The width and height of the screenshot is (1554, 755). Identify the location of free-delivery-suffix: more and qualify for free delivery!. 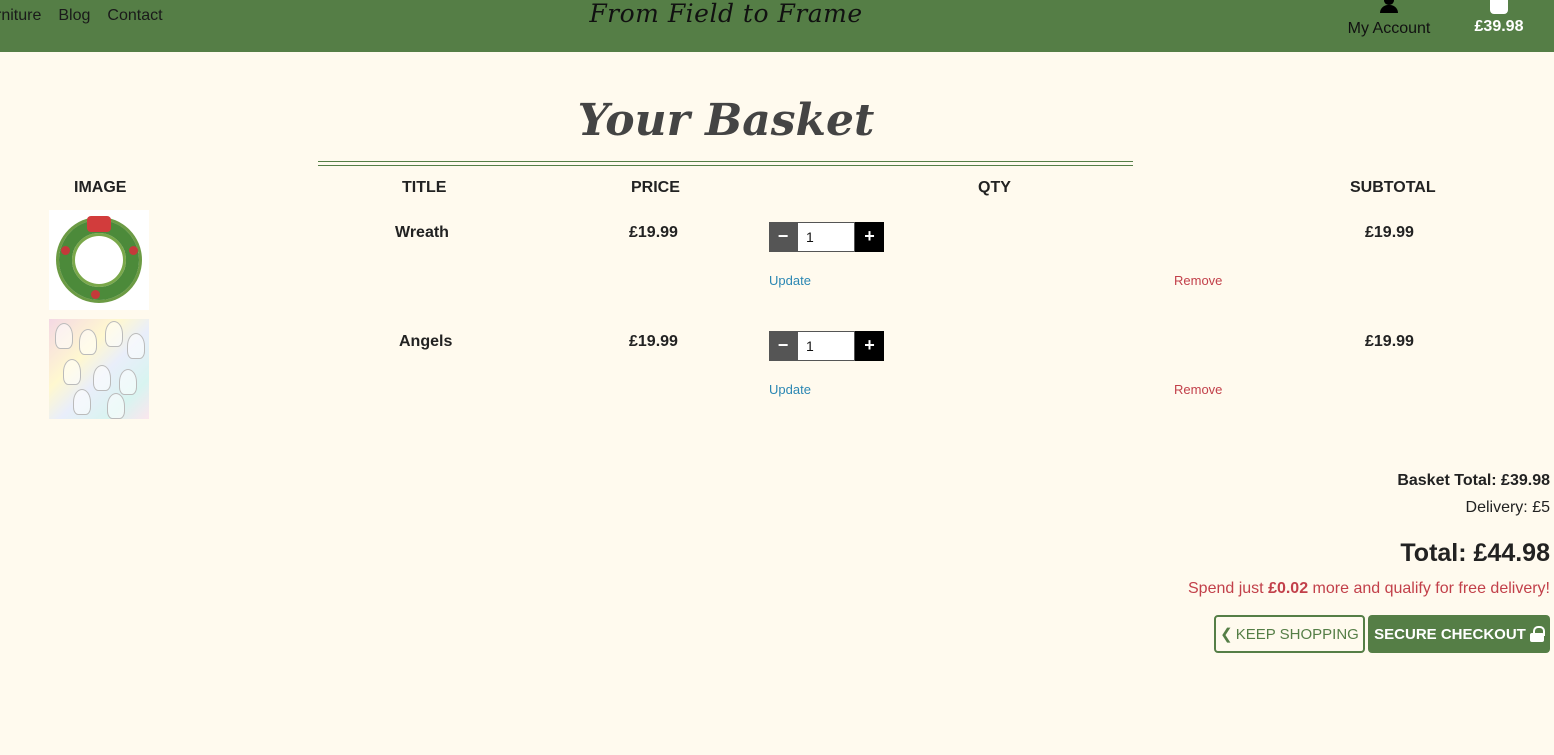
(1429, 588).